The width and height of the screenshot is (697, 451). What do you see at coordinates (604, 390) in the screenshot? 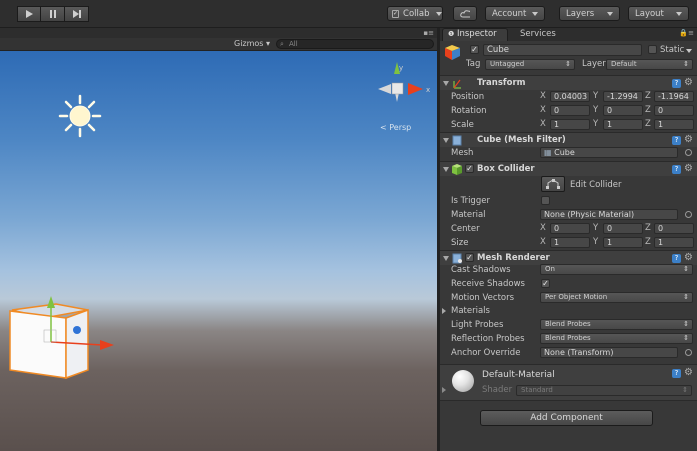
I see `shader-dropdown: Standard ⇕` at bounding box center [604, 390].